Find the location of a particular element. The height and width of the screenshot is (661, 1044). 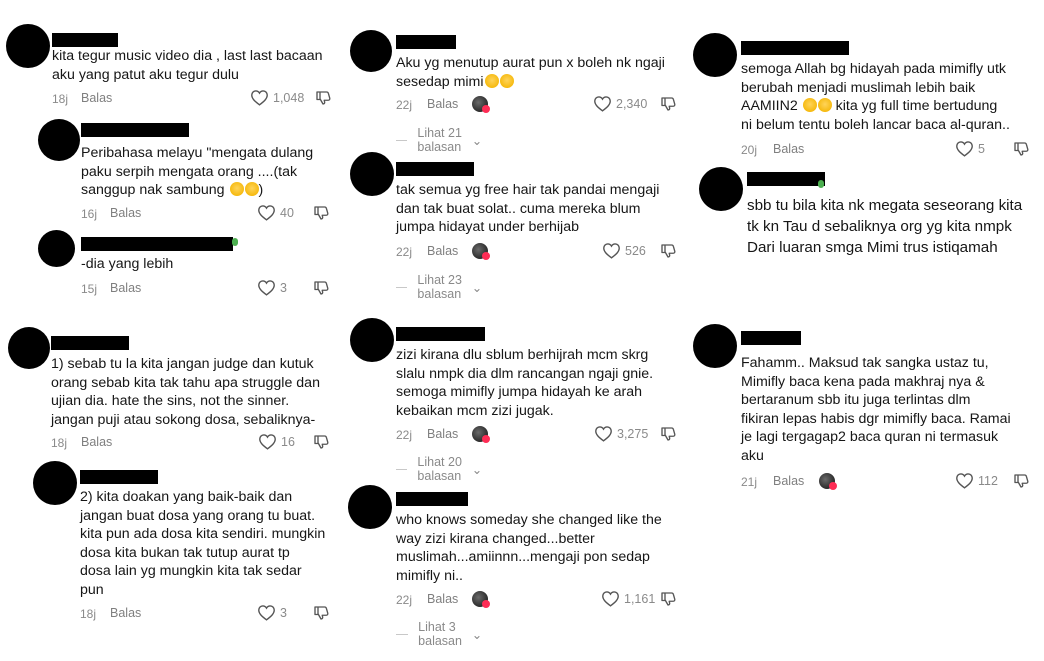

comment-age: 21j is located at coordinates (749, 482).